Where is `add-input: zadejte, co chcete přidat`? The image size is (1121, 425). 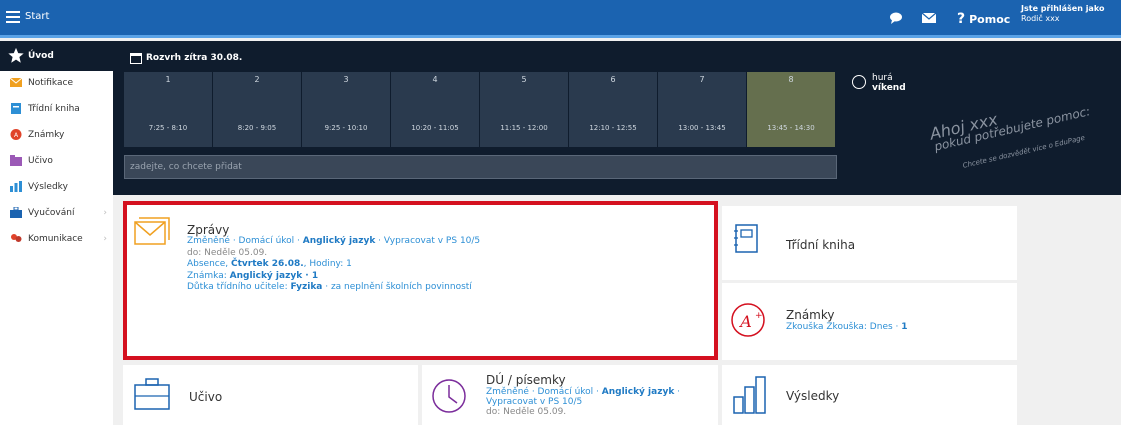 add-input: zadejte, co chcete přidat is located at coordinates (480, 167).